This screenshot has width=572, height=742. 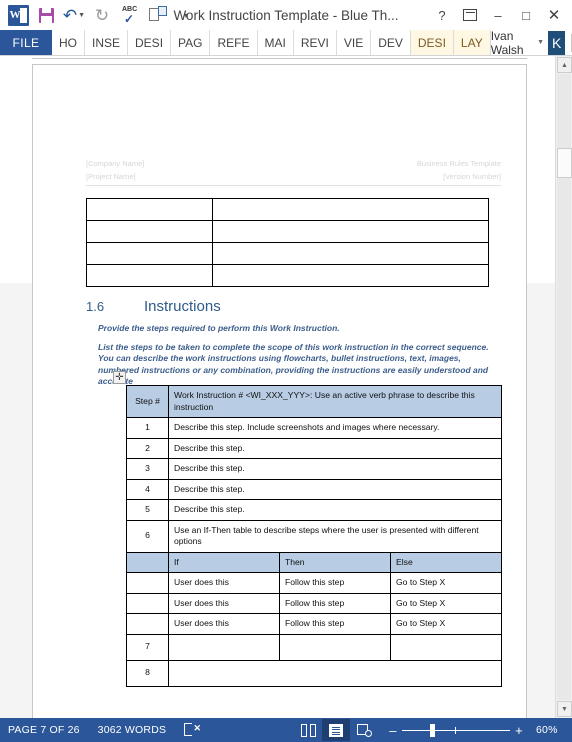 I want to click on chevron-down-icon: ▼, so click(x=540, y=42).